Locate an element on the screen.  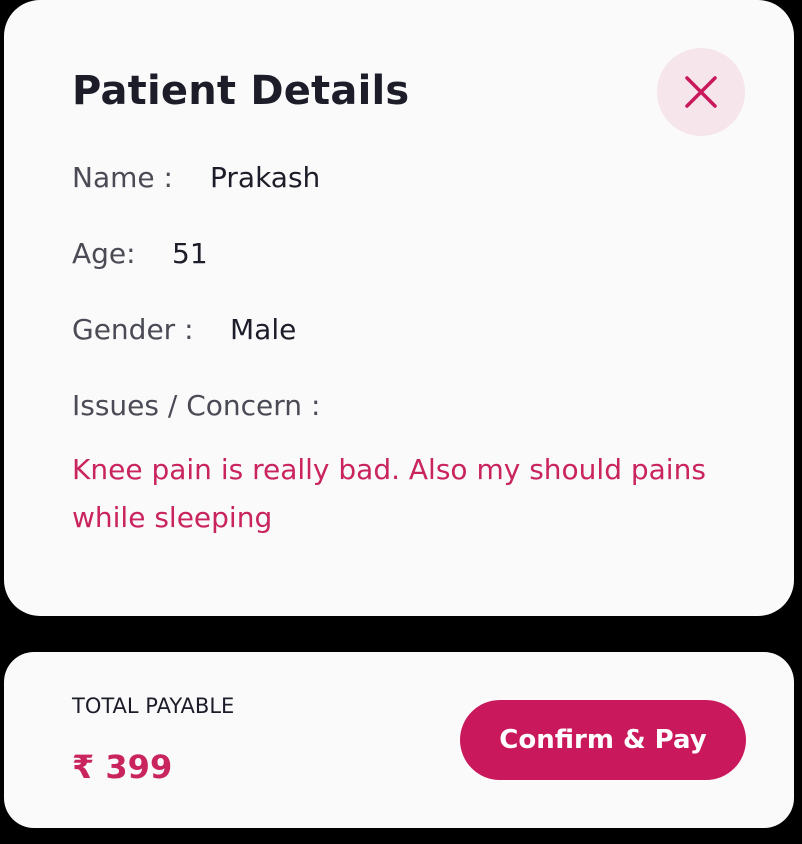
total-payable-label: TOTAL PAYABLE is located at coordinates (153, 706).